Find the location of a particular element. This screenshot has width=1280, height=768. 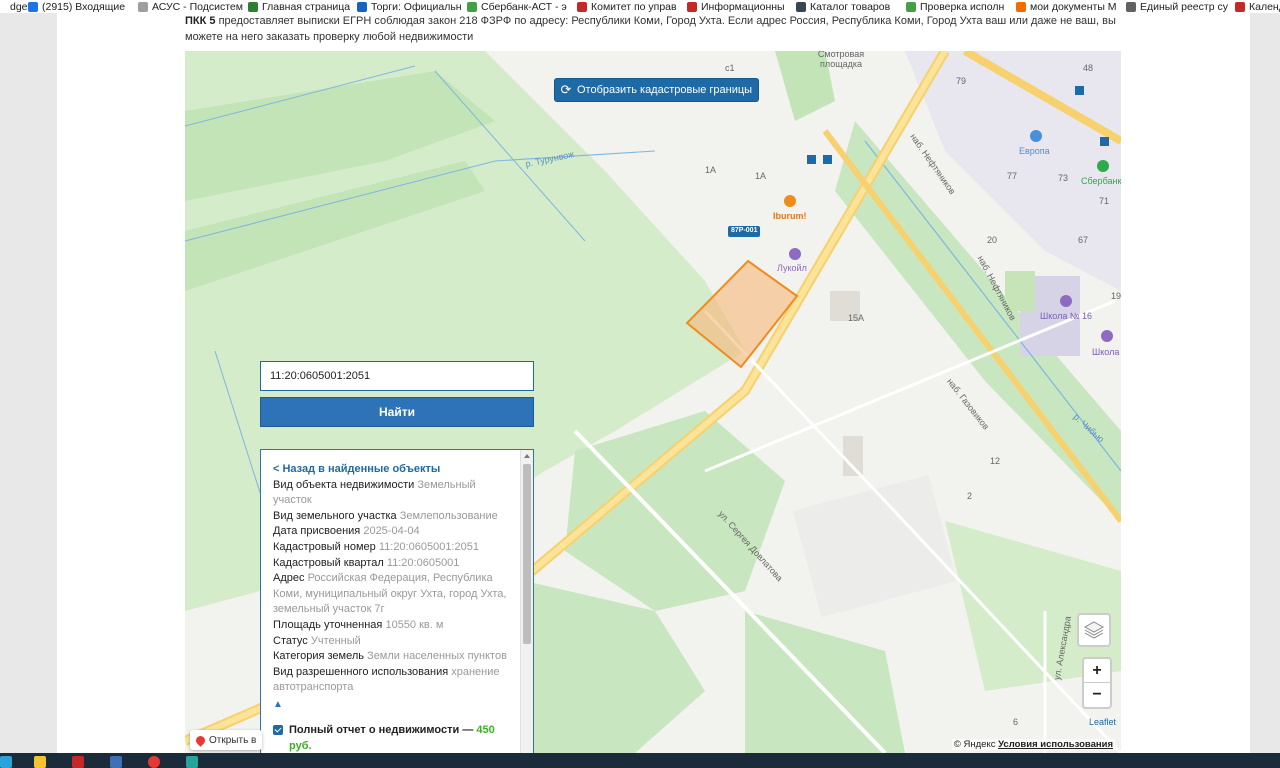

full-report-checkbox is located at coordinates (278, 729).